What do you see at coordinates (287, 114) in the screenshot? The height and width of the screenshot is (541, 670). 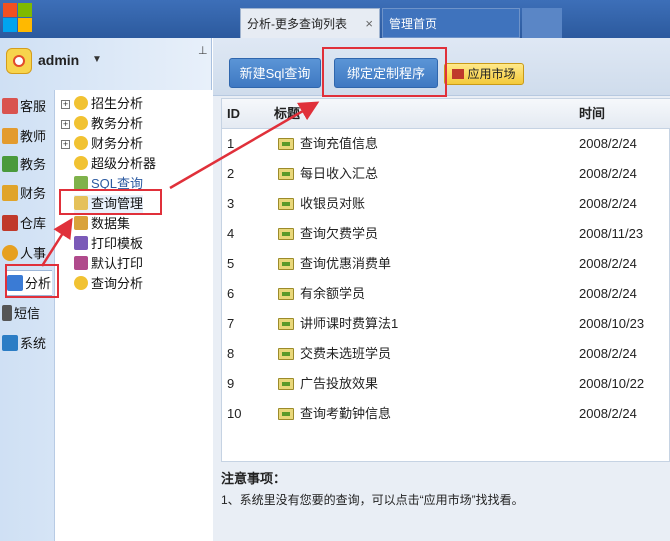 I see `column-header-title: 标题` at bounding box center [287, 114].